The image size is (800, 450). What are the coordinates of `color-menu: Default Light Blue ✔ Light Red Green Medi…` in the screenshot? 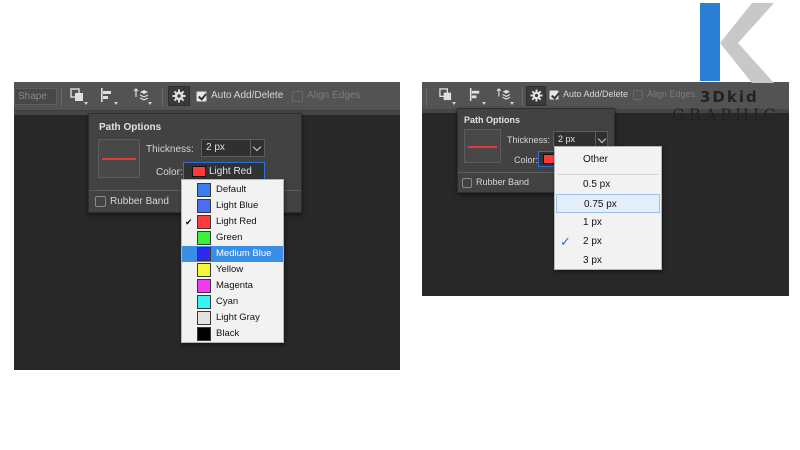 It's located at (232, 261).